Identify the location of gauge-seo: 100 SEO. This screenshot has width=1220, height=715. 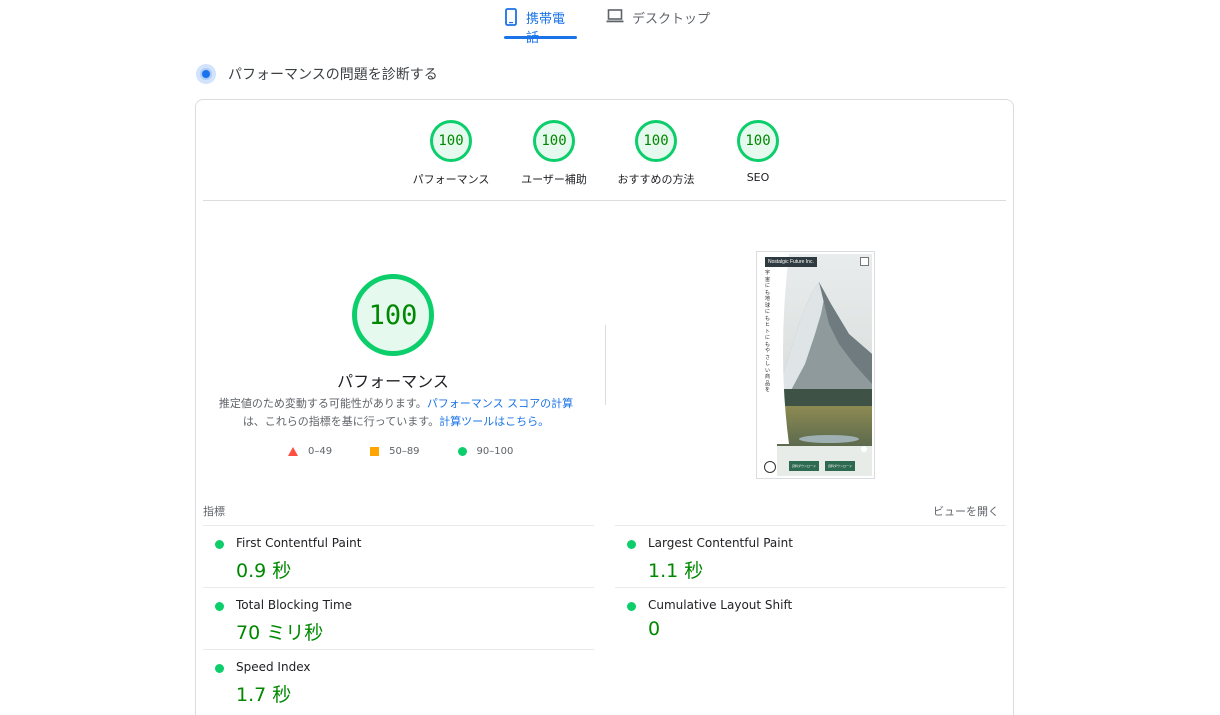
(758, 152).